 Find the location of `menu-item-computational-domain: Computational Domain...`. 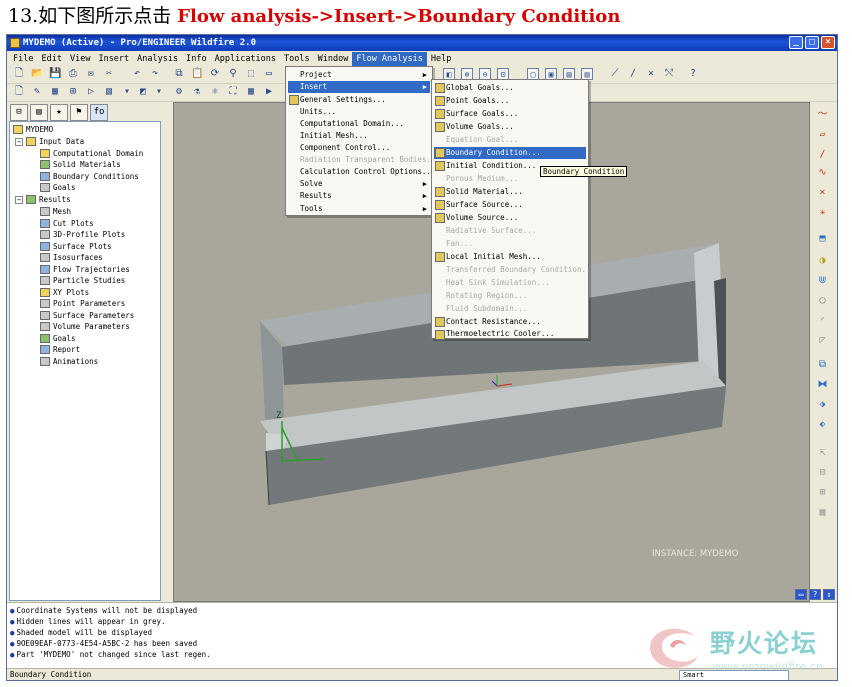

menu-item-computational-domain: Computational Domain... is located at coordinates (359, 124).